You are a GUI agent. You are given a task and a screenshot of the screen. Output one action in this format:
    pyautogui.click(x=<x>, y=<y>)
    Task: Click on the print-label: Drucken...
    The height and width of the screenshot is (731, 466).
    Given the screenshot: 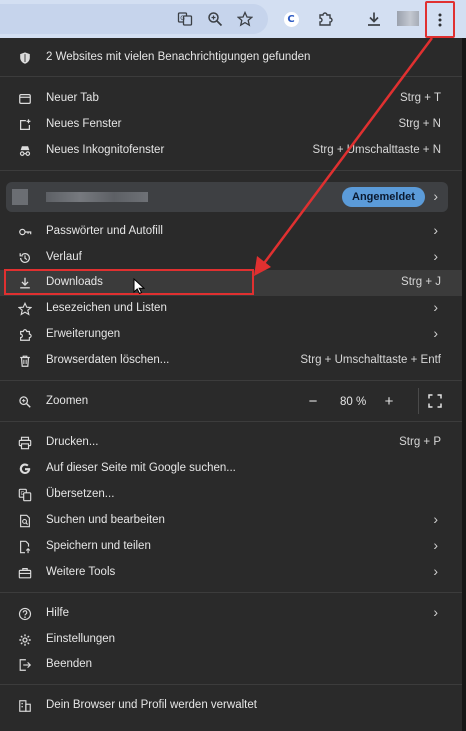 What is the action you would take?
    pyautogui.click(x=72, y=442)
    